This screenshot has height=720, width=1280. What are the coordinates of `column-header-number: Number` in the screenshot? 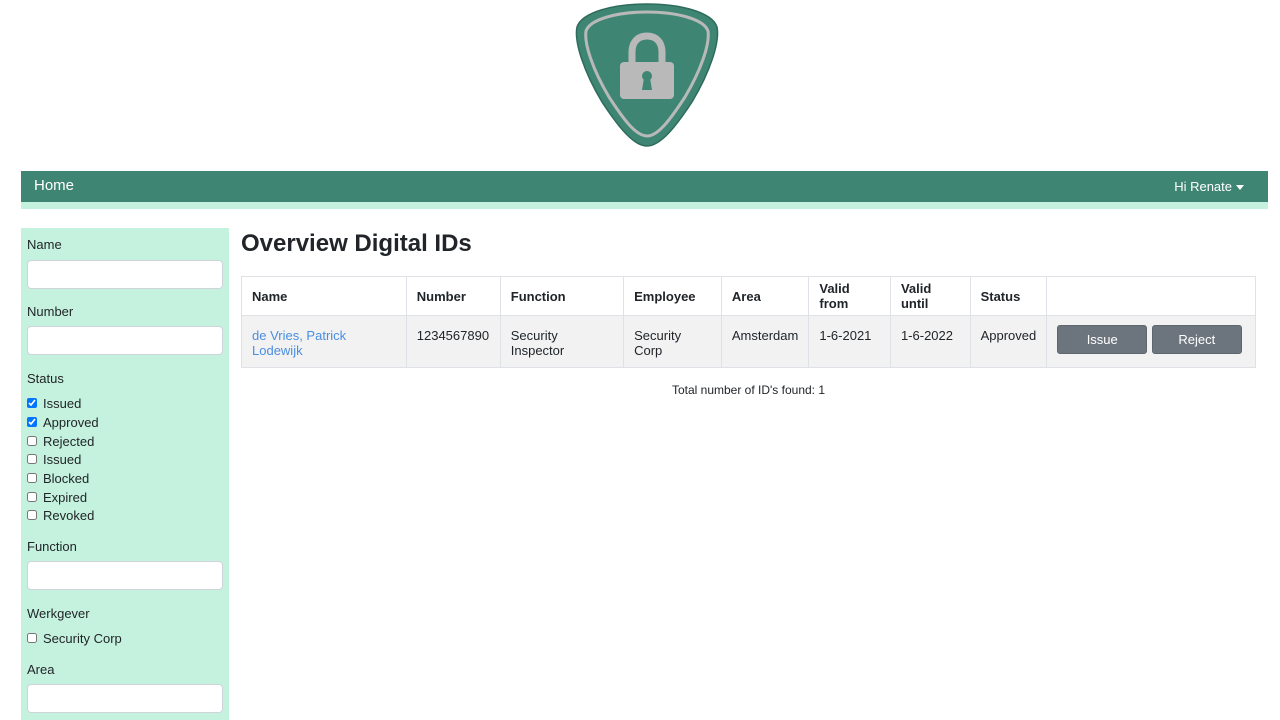 It's located at (453, 296).